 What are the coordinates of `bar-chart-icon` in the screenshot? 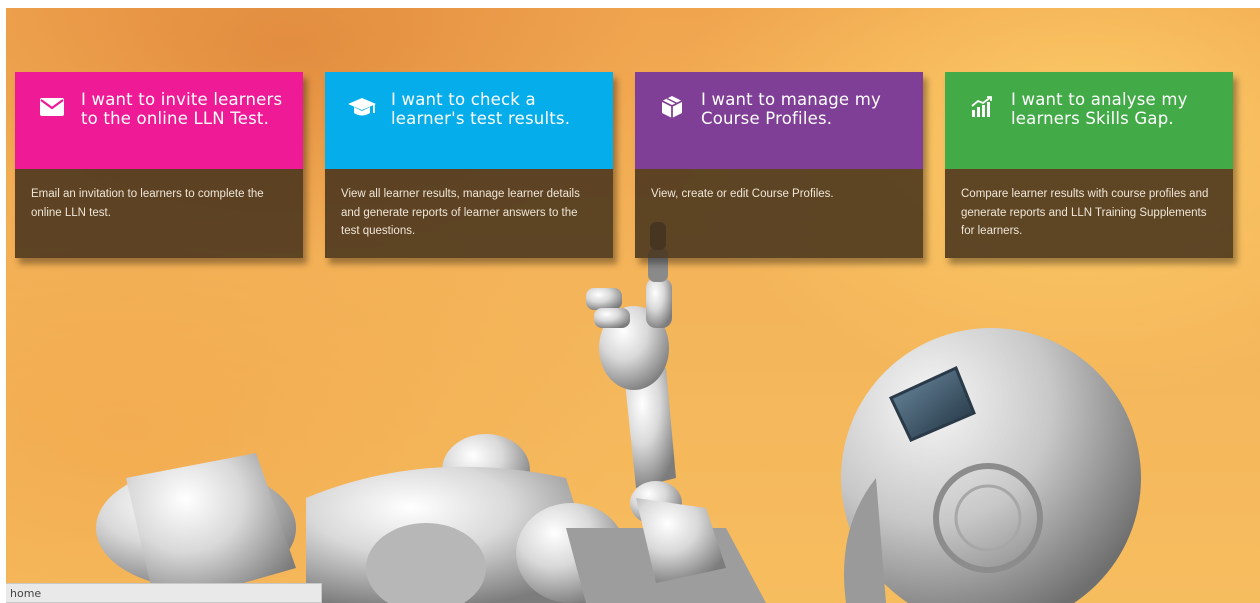 It's located at (982, 107).